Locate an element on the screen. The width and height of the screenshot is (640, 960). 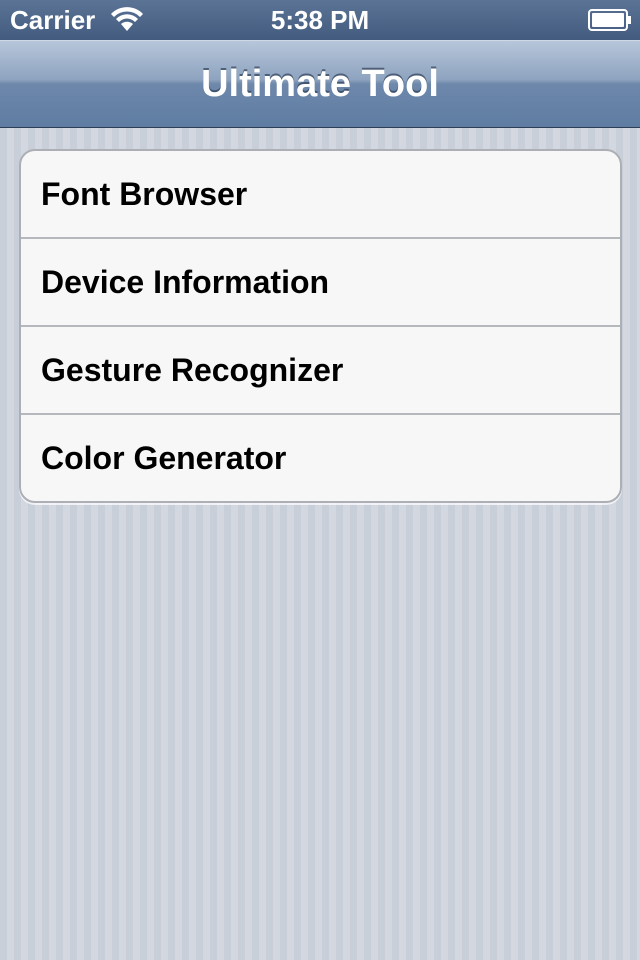
list-item-font-browser: Font Browser is located at coordinates (320, 195).